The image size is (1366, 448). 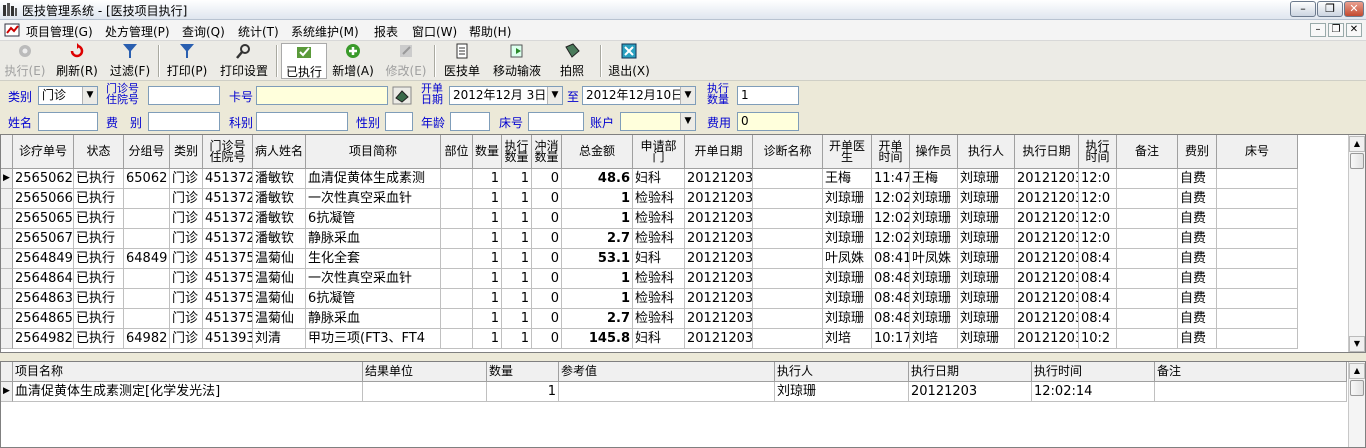 I want to click on detail-column-header: 数量, so click(x=523, y=372).